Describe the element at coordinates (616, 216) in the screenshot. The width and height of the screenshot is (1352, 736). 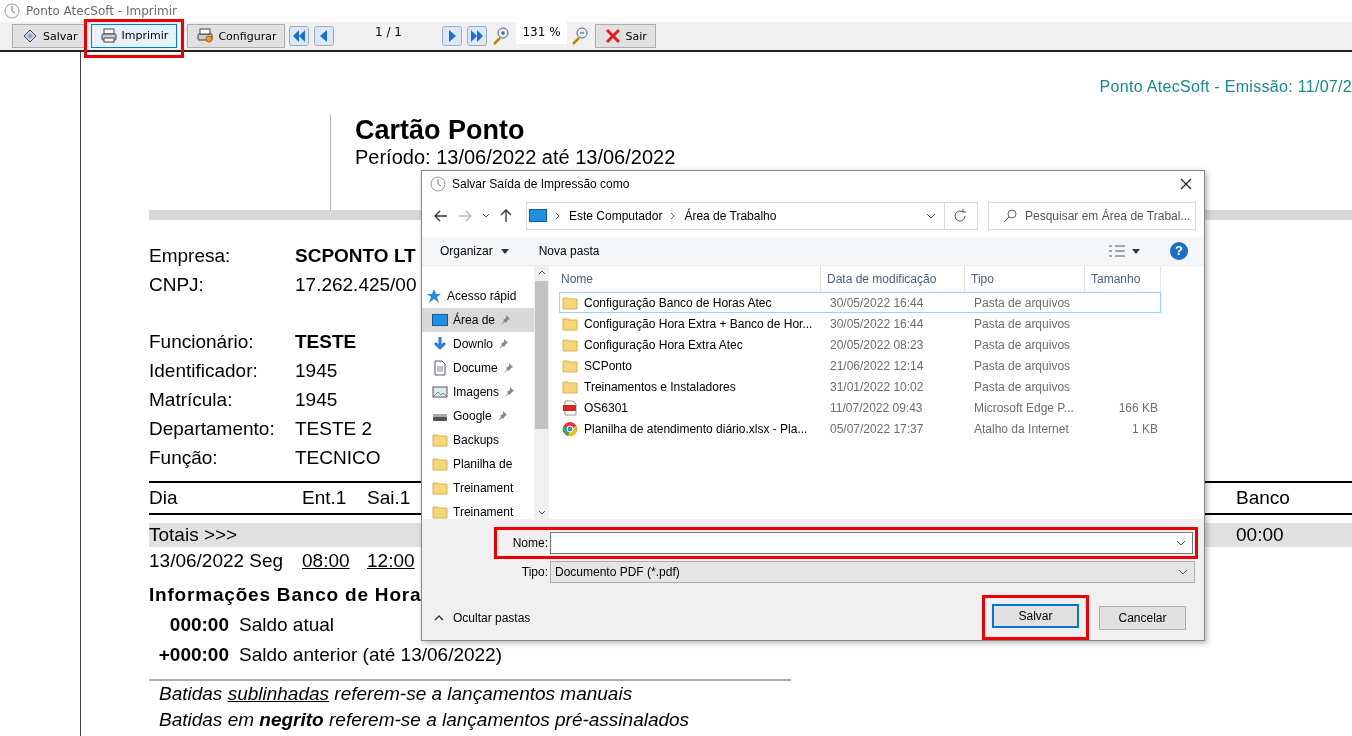
I see `breadcrumb: Este Computador` at that location.